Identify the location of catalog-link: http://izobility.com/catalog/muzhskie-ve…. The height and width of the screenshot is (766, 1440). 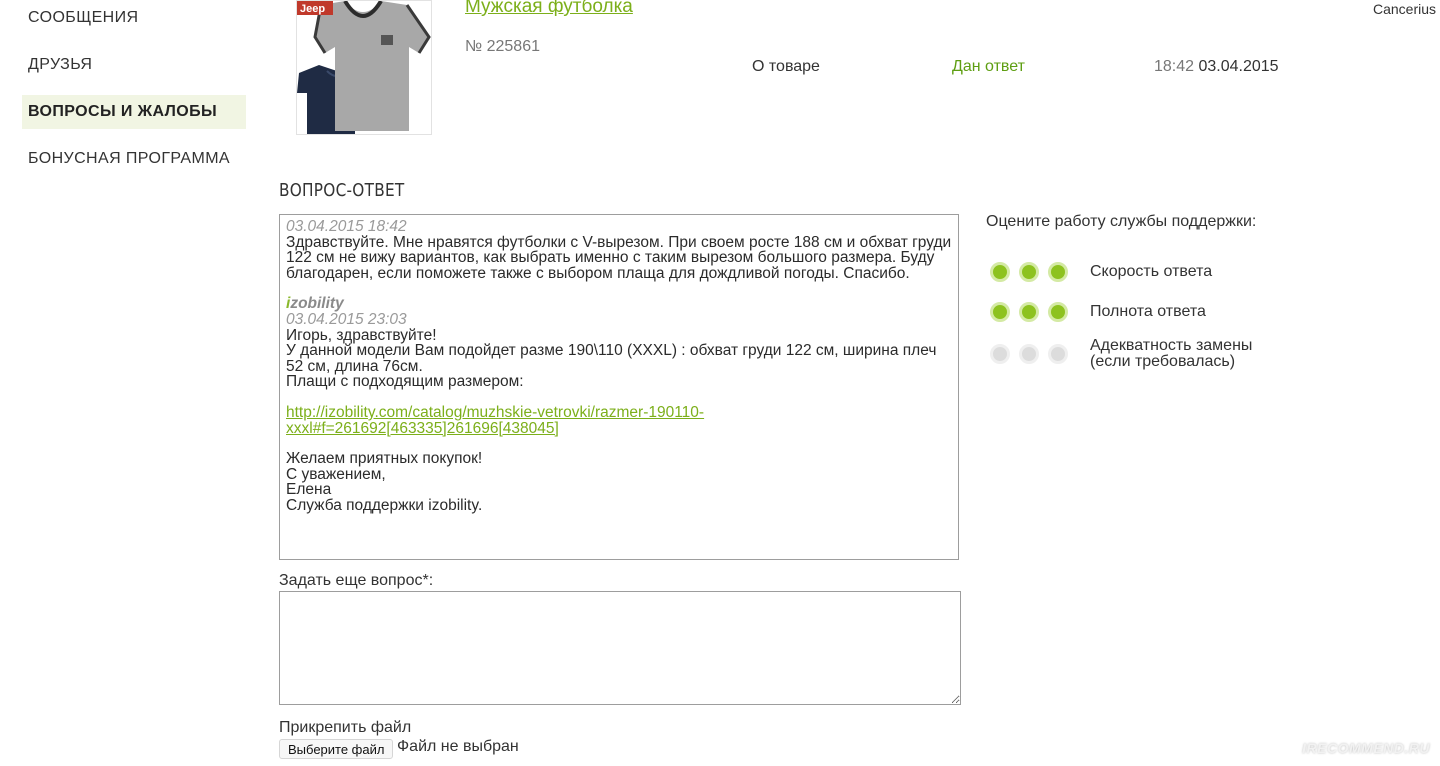
(619, 420).